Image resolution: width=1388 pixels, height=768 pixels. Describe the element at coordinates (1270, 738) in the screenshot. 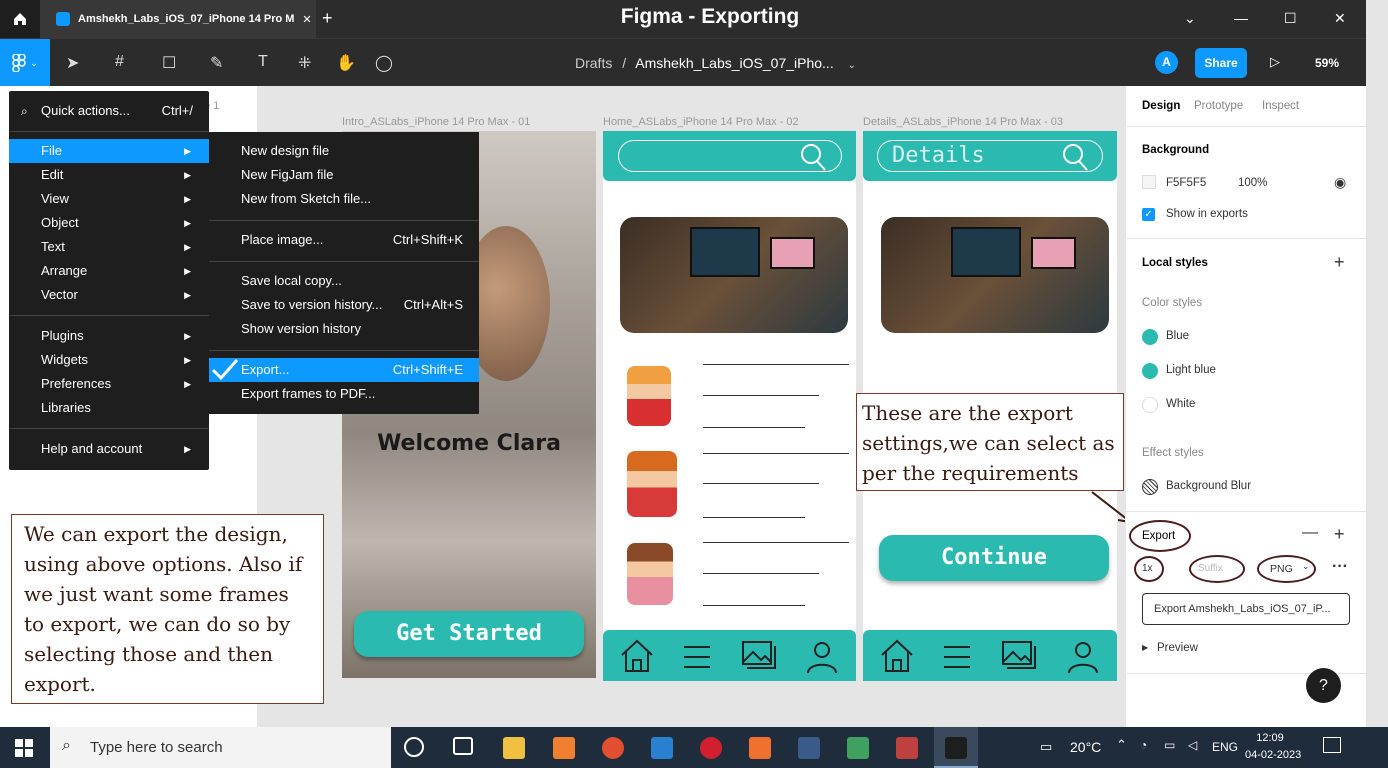

I see `clock-time: 12:09` at that location.